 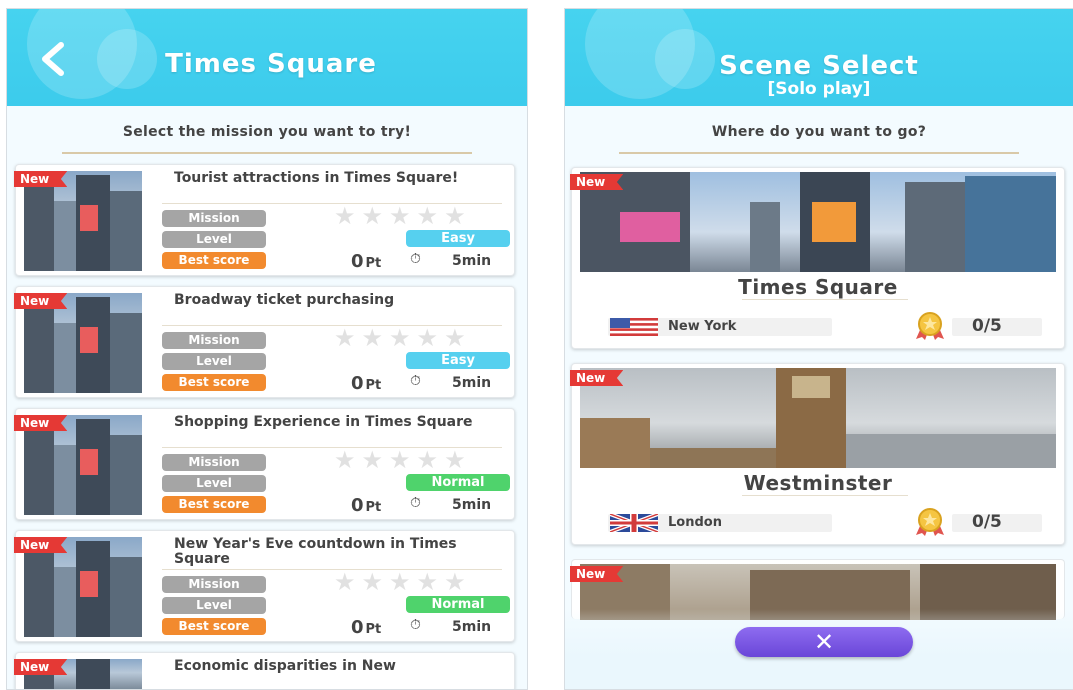 What do you see at coordinates (695, 522) in the screenshot?
I see `city-name: London` at bounding box center [695, 522].